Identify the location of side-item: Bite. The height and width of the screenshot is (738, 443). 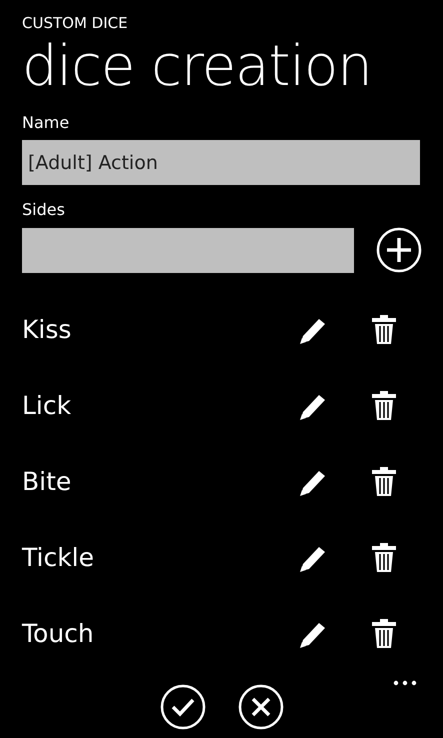
(159, 481).